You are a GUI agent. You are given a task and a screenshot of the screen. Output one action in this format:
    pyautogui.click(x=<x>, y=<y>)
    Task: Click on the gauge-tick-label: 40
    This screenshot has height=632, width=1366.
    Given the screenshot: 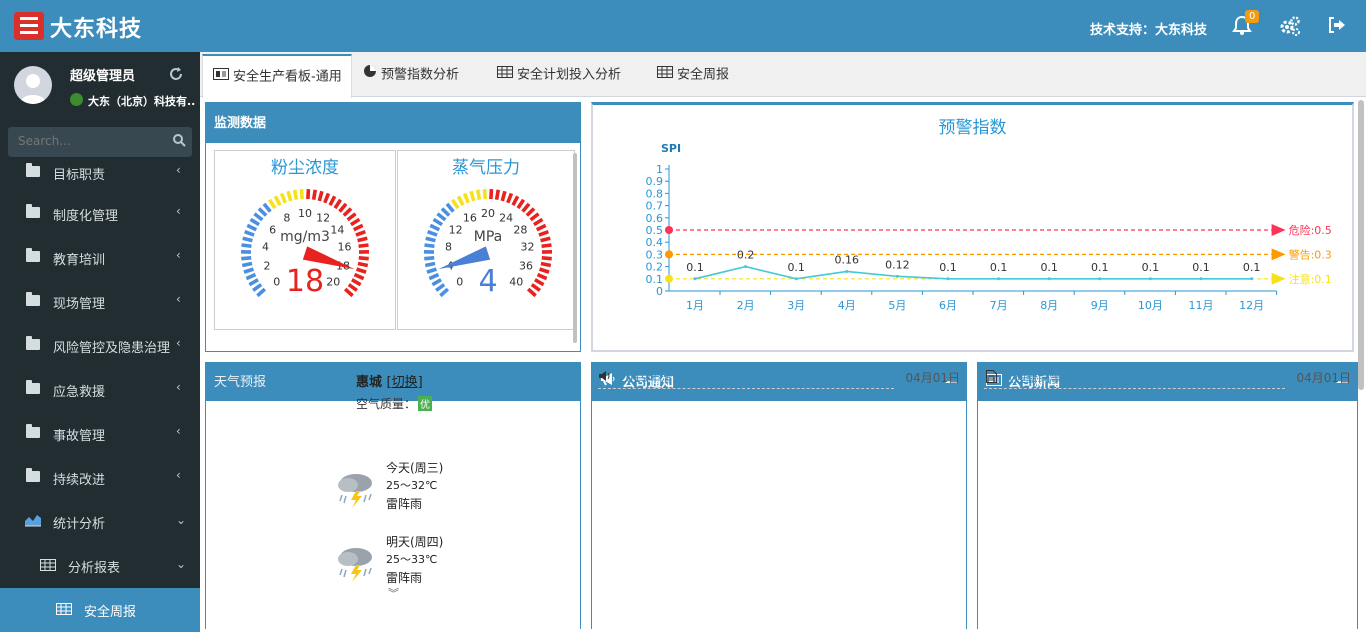 What is the action you would take?
    pyautogui.click(x=516, y=281)
    